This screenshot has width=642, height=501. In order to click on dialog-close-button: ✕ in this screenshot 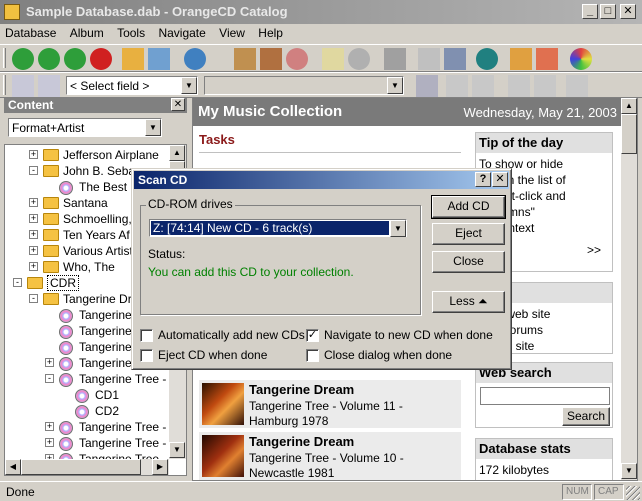, I will do `click(500, 179)`.